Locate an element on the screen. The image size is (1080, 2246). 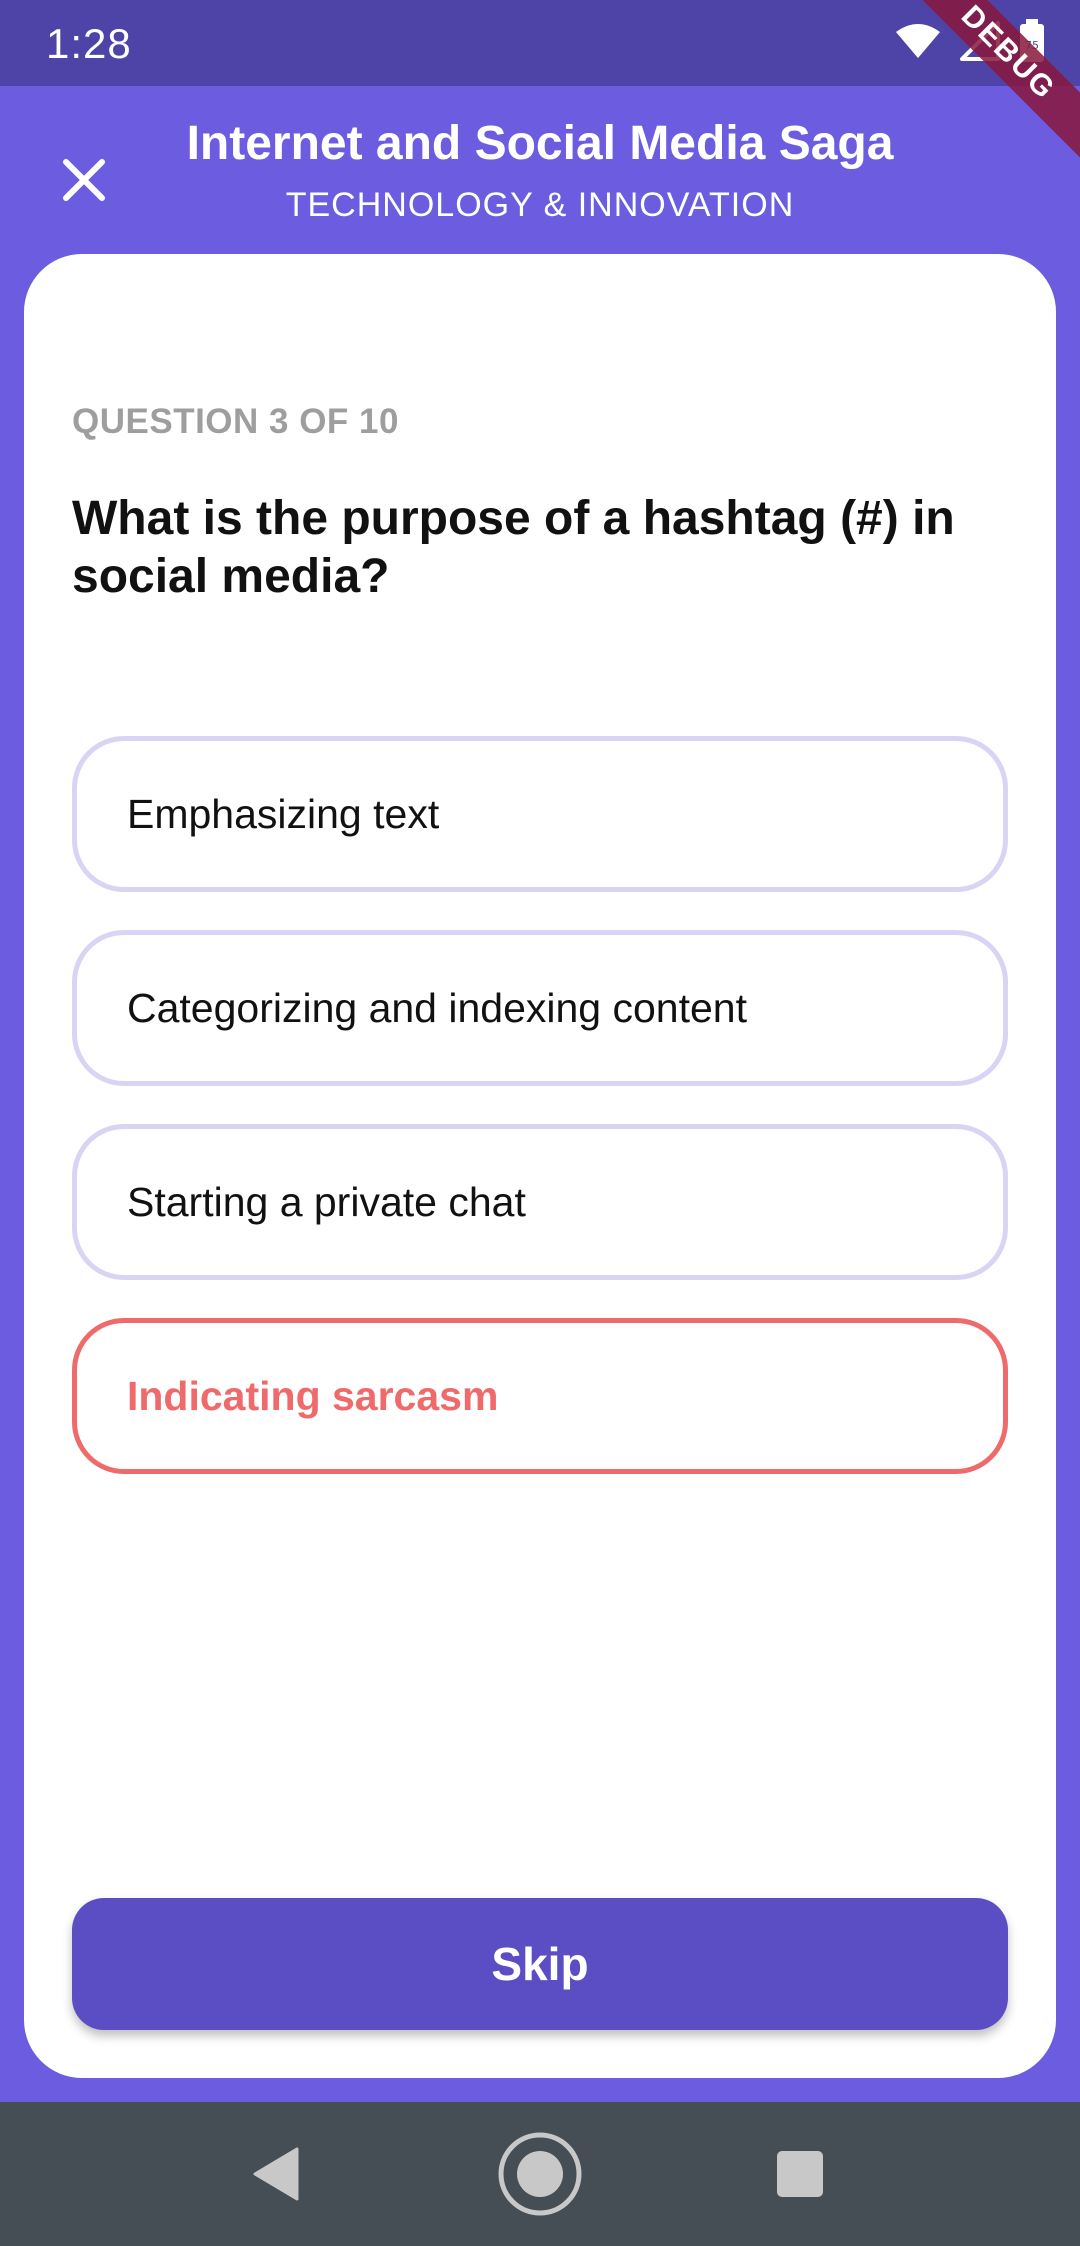
answer-option-label: Indicating sarcasm is located at coordinates (313, 1395).